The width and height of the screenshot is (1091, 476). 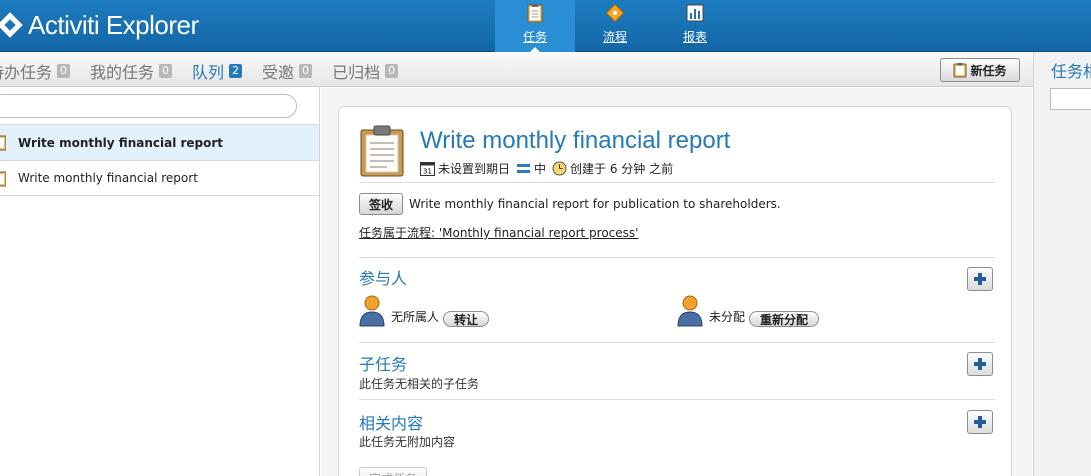 I want to click on right-panel-title: 任务相, so click(x=1071, y=71).